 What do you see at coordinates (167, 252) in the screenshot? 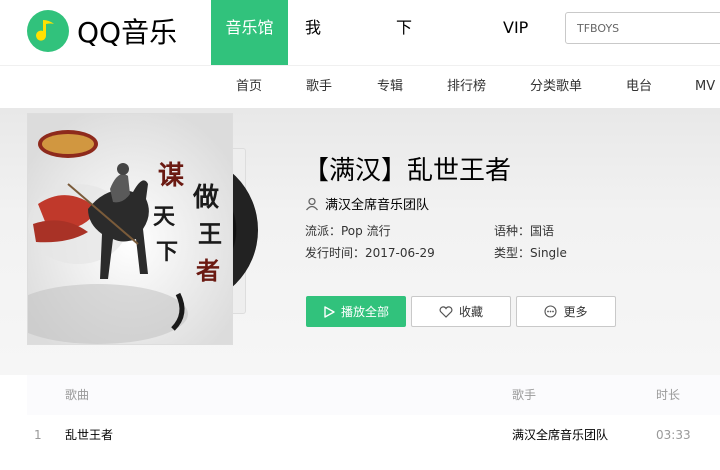
I see `svg-text: 下` at bounding box center [167, 252].